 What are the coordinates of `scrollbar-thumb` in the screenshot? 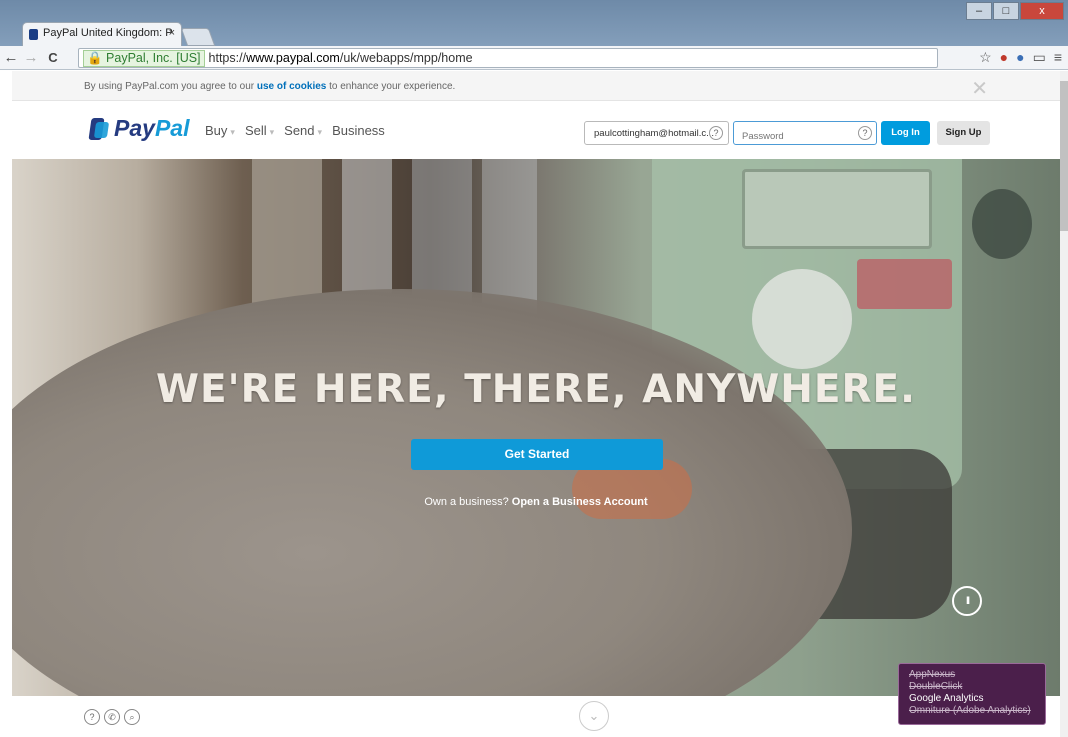 It's located at (1064, 156).